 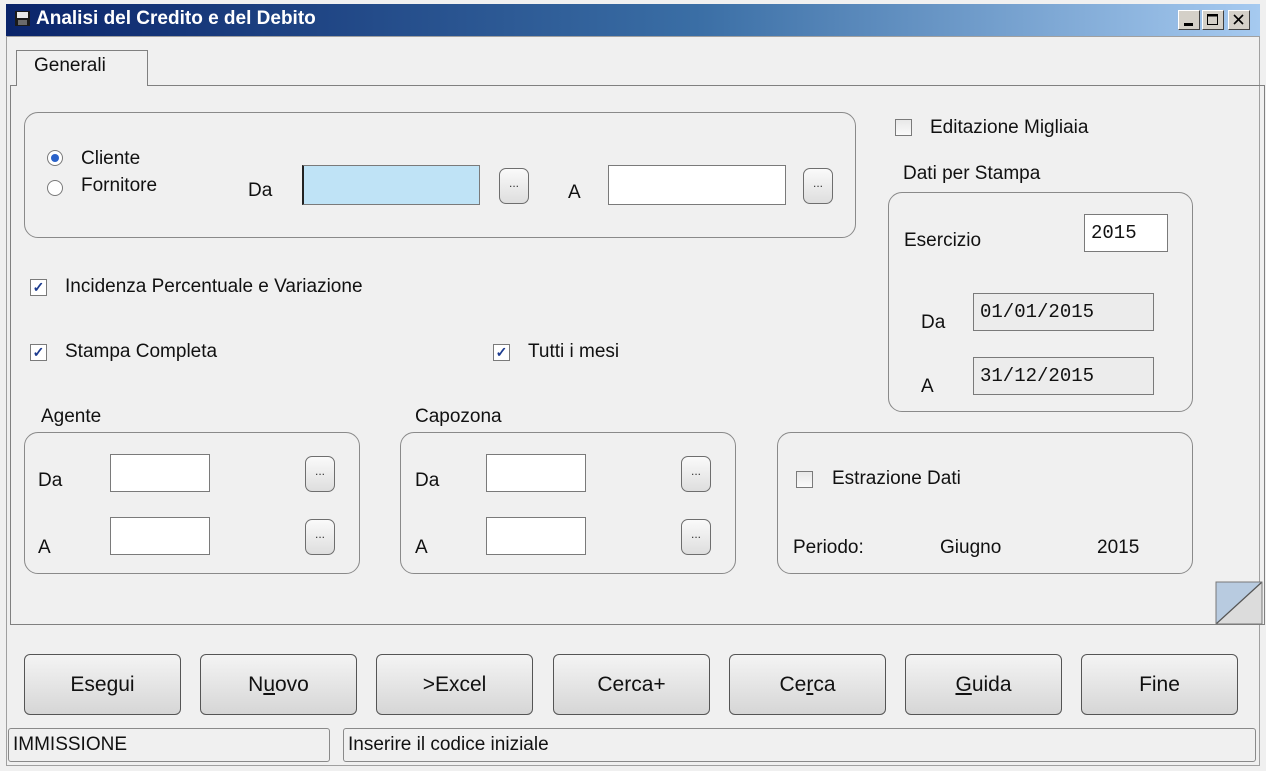 I want to click on status-message: Inserire il codice iniziale, so click(x=799, y=745).